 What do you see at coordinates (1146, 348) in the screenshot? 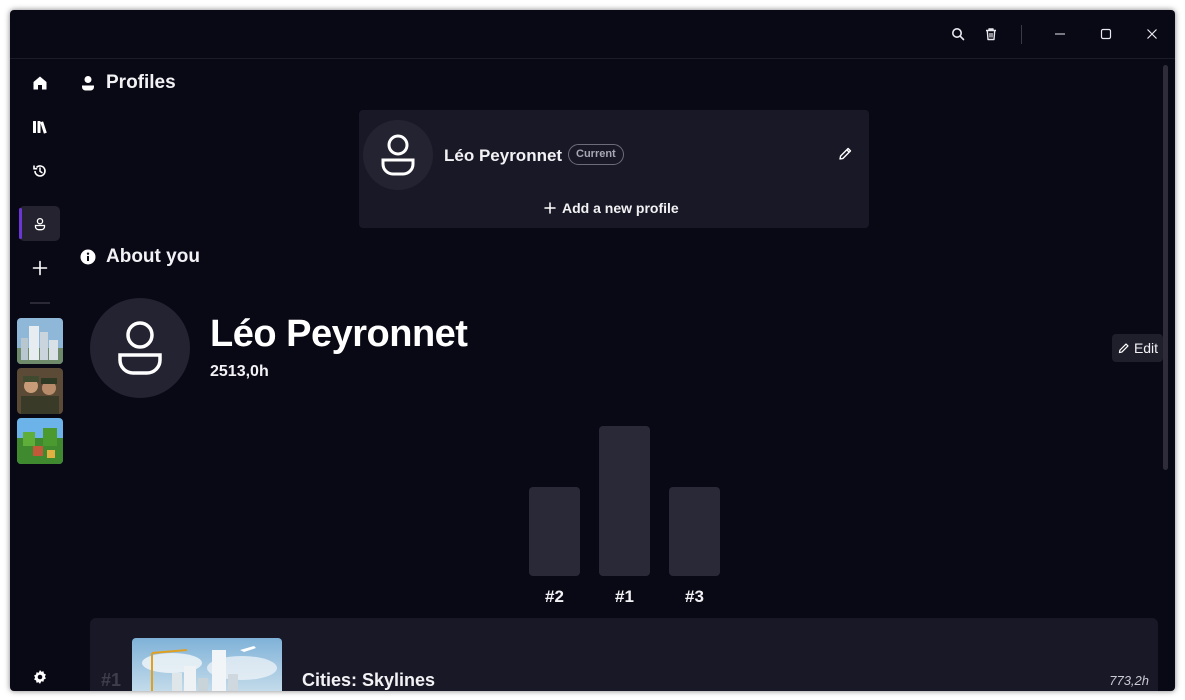
I see `edit-label: Edit` at bounding box center [1146, 348].